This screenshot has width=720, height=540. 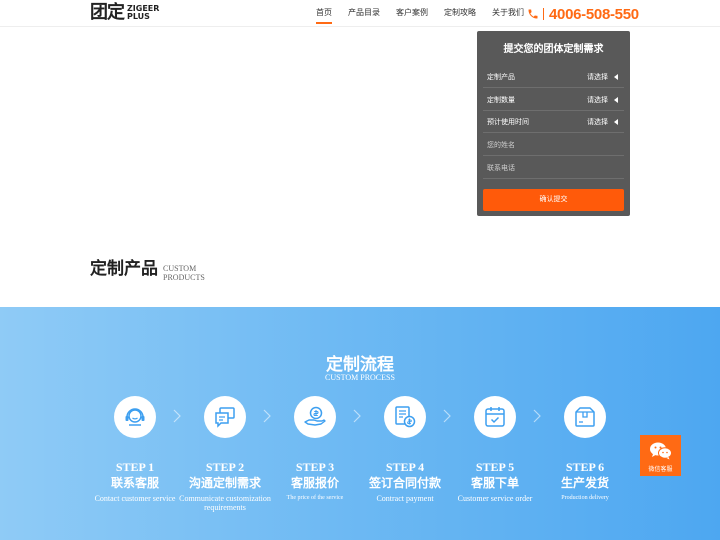 I want to click on form-title: 提交您的团体定制需求, so click(x=553, y=49).